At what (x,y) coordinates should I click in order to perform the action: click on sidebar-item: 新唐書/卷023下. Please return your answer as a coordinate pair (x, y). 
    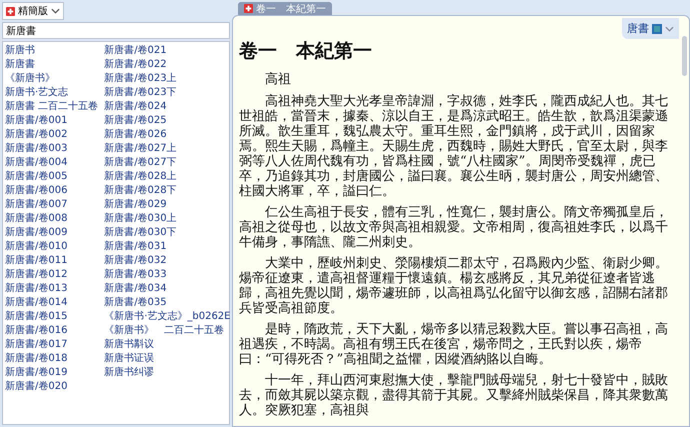
    Looking at the image, I should click on (167, 93).